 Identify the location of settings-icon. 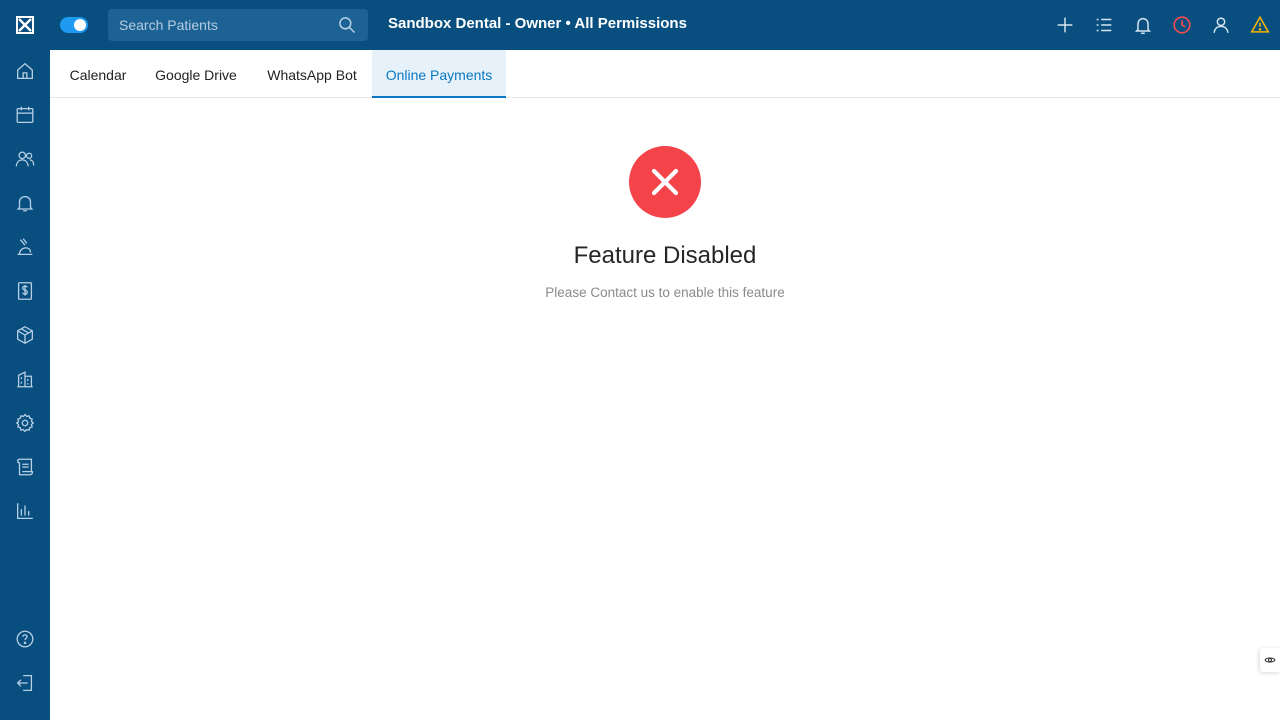
(25, 423).